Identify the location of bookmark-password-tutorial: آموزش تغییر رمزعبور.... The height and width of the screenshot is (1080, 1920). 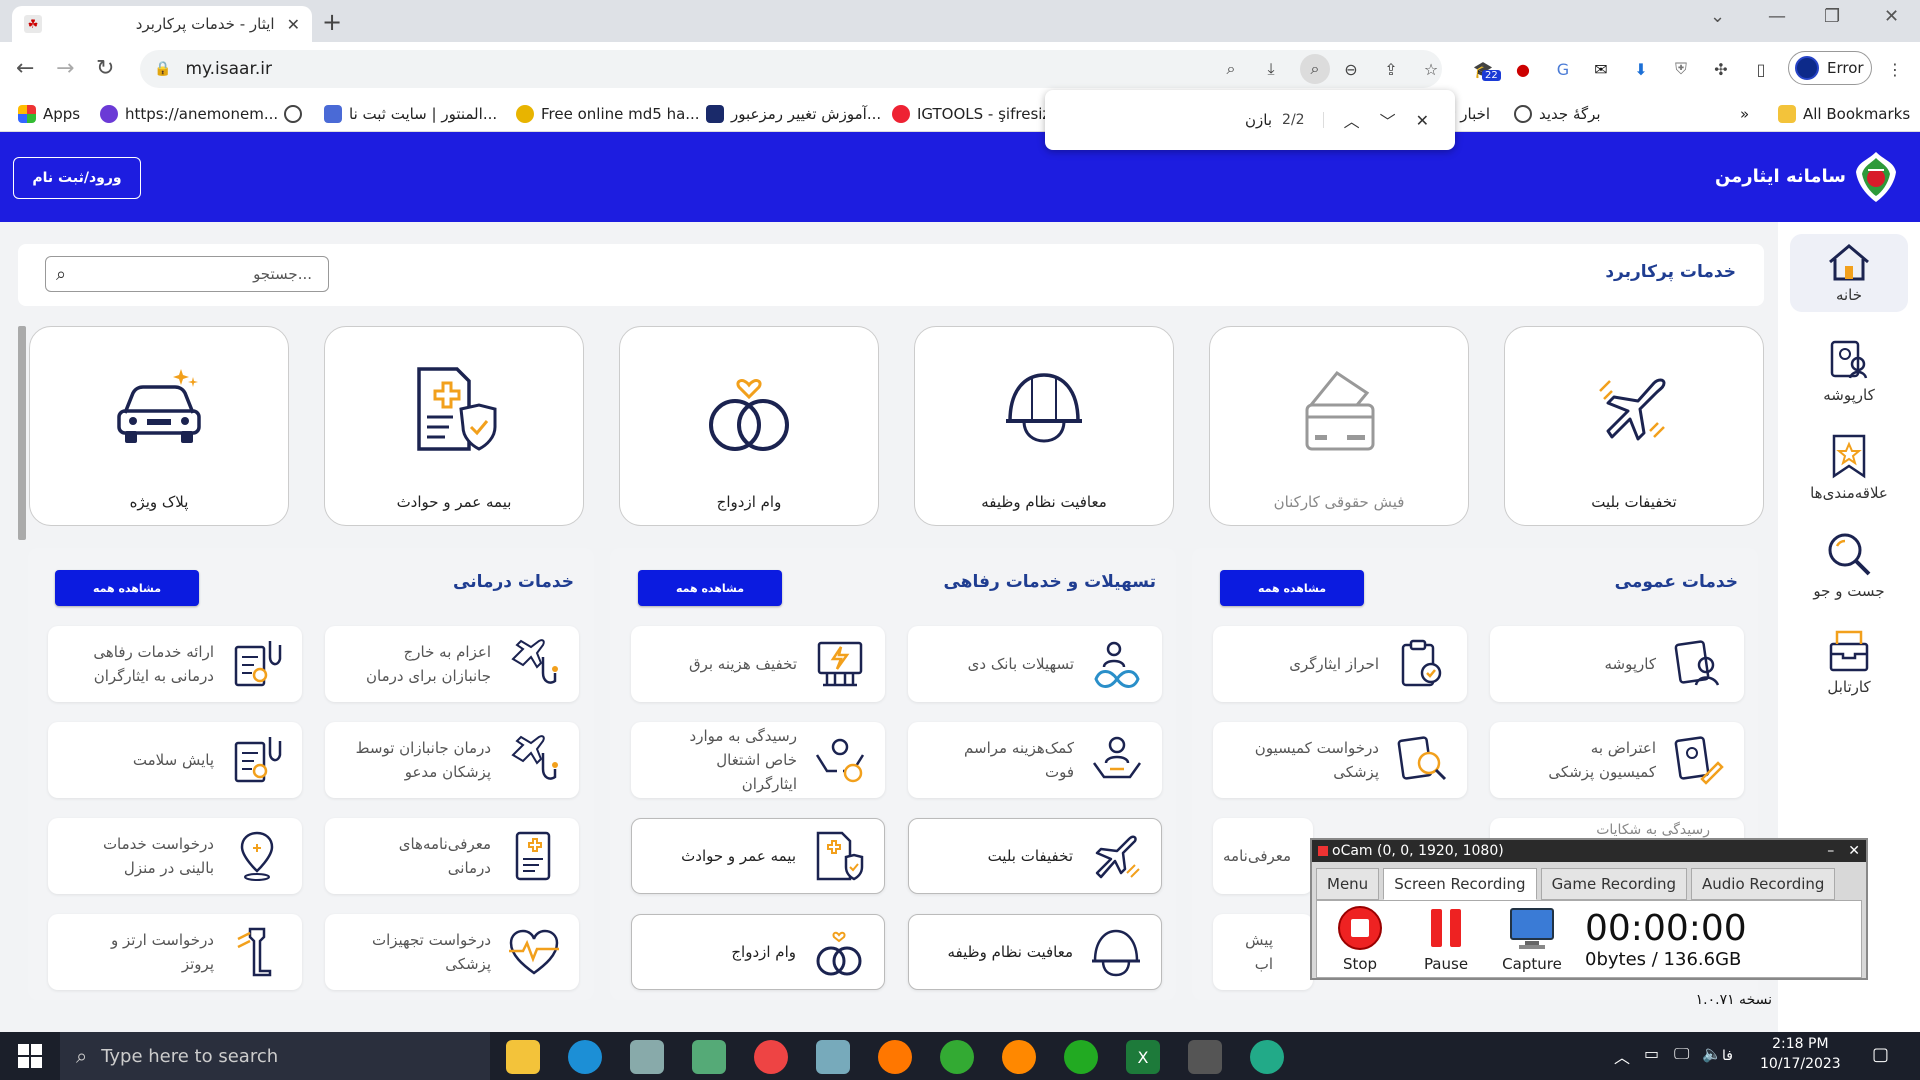
(793, 114).